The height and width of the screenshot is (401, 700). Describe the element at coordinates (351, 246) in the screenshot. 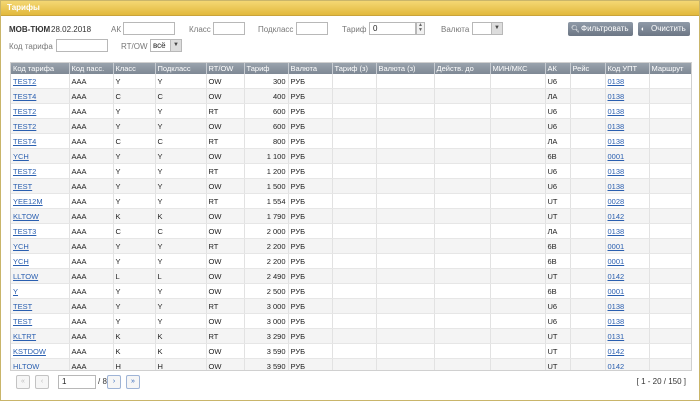

I see `table-row: YCH AAA Y Y RT 2 200 РУБ 6В 0001` at that location.